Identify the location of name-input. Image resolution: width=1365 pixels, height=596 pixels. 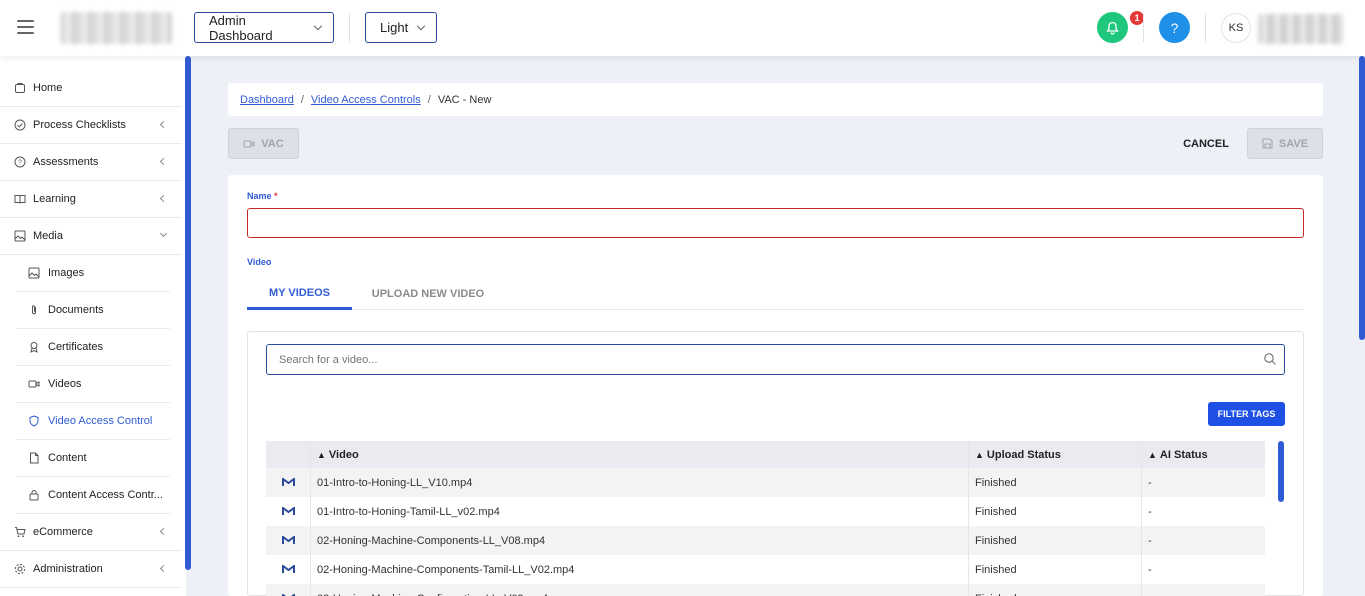
(775, 223).